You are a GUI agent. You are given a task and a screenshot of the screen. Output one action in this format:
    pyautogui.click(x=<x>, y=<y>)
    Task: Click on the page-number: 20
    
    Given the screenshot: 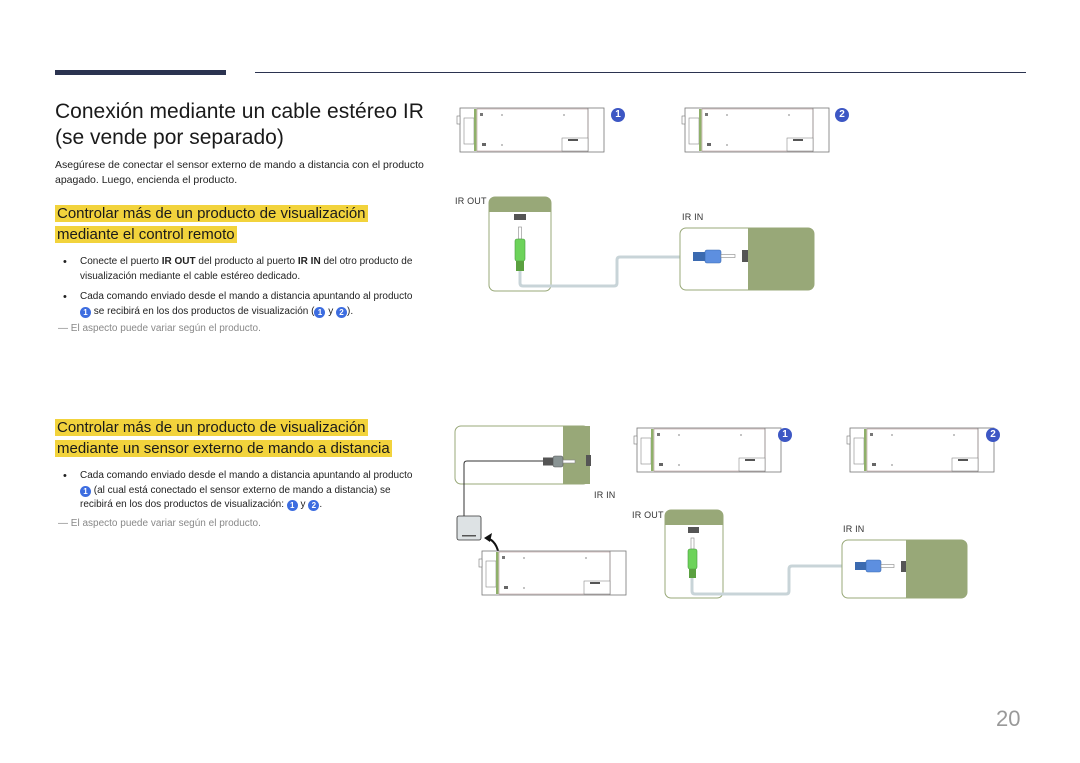 What is the action you would take?
    pyautogui.click(x=1008, y=718)
    